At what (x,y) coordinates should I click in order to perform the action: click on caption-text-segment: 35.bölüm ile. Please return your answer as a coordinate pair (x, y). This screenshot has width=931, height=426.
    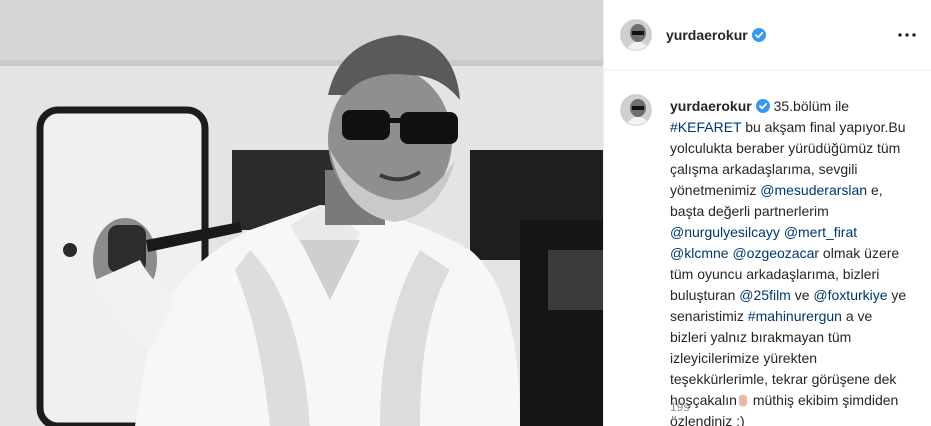
    Looking at the image, I should click on (809, 106).